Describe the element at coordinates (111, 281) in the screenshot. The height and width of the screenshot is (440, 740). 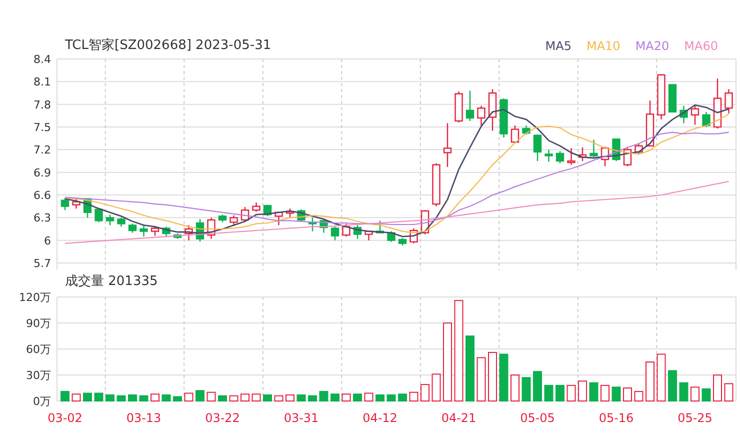
I see `volume-title: 成交量 201335` at that location.